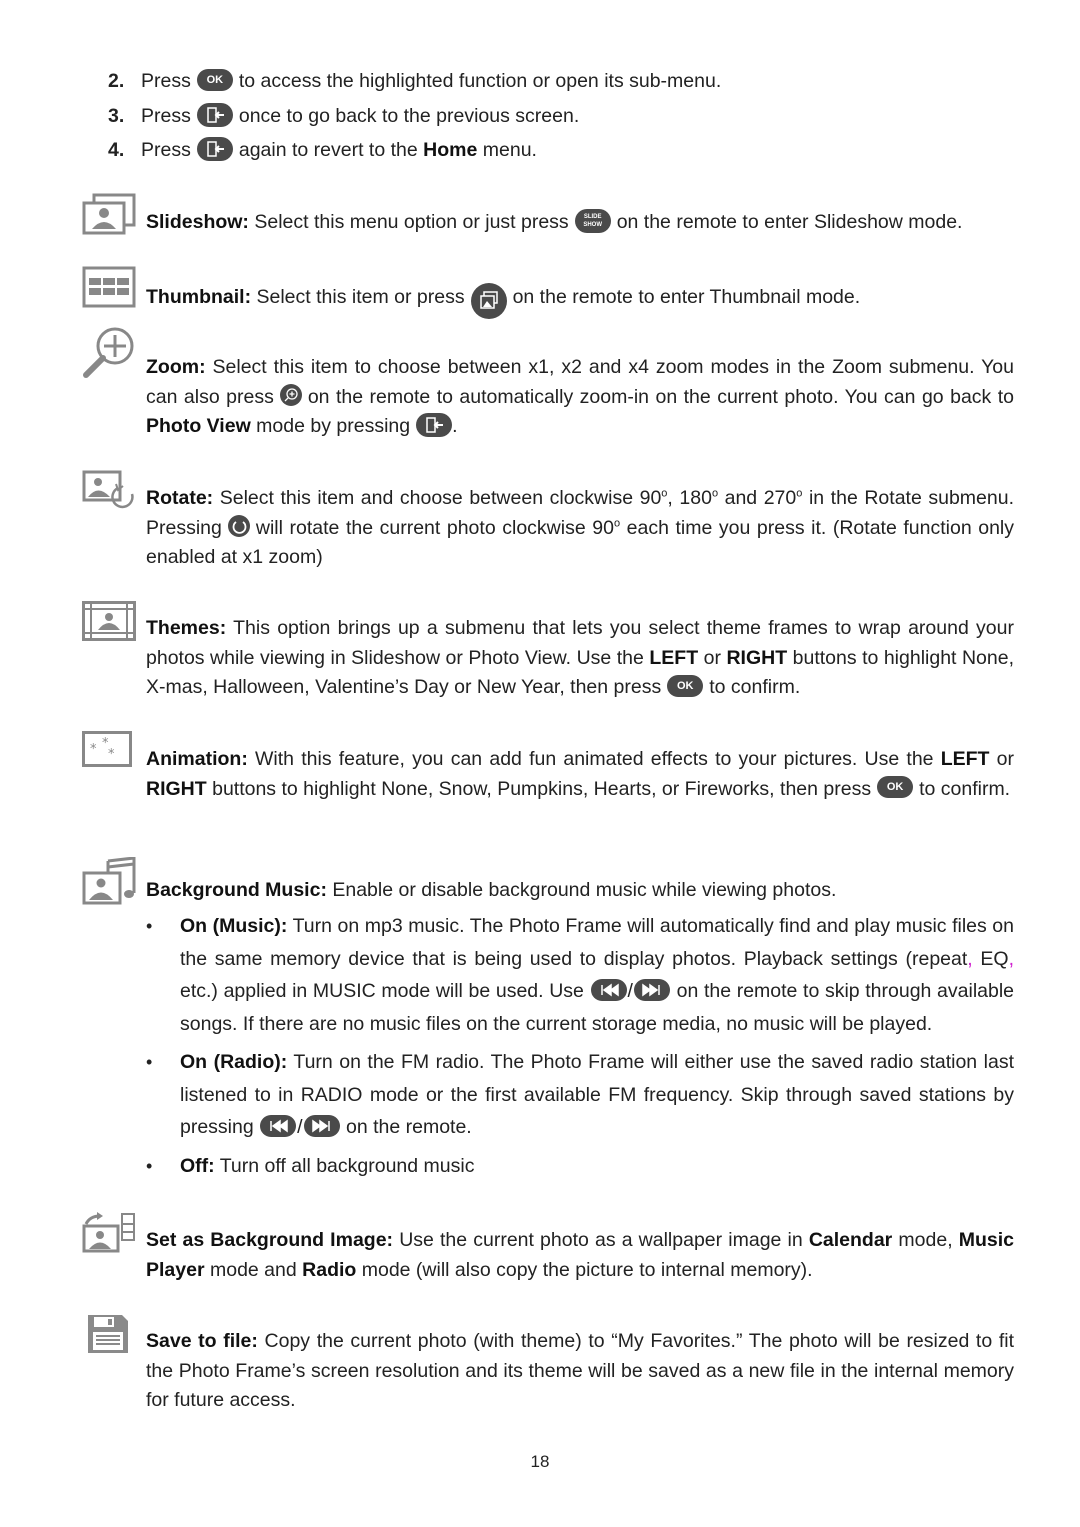 Image resolution: width=1080 pixels, height=1527 pixels. Describe the element at coordinates (409, 116) in the screenshot. I see `step-text: once to go back to the previous screen.` at that location.